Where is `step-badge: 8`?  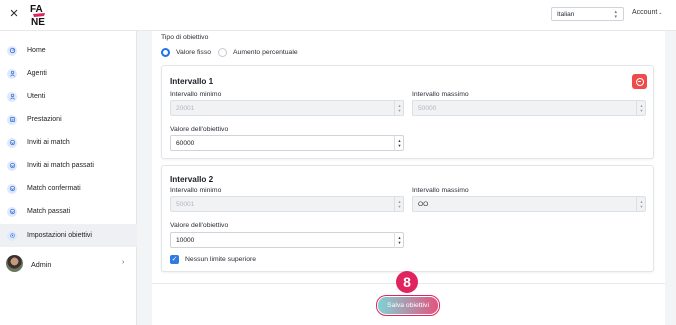
step-badge: 8 is located at coordinates (407, 282).